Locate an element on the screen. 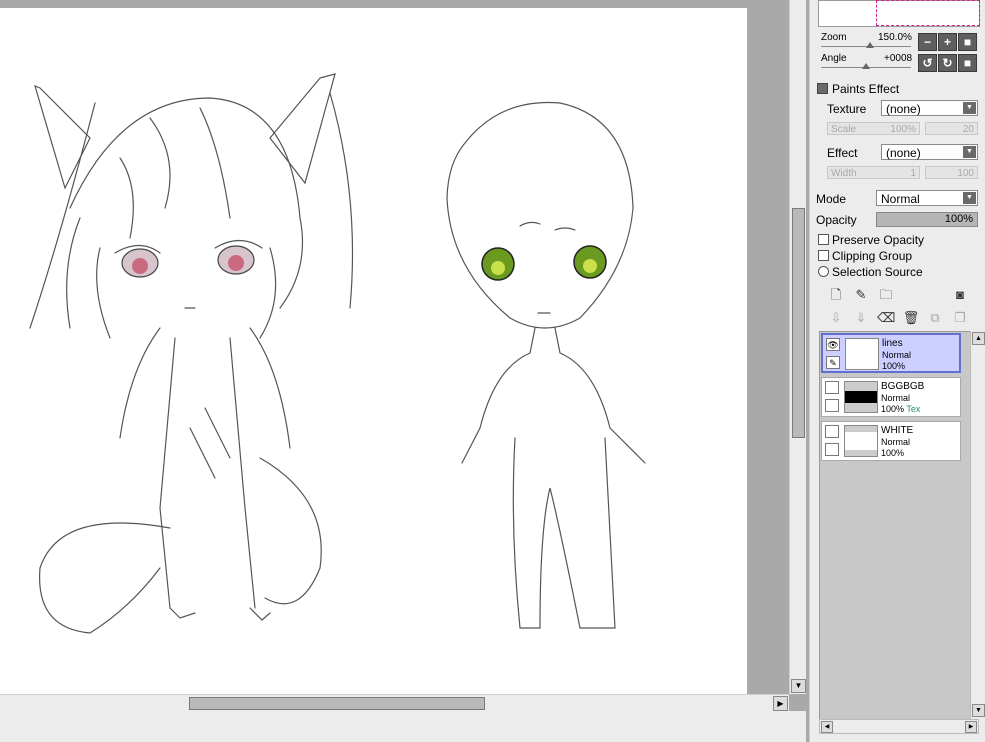  rotate-reset-button: ■ is located at coordinates (967, 63).